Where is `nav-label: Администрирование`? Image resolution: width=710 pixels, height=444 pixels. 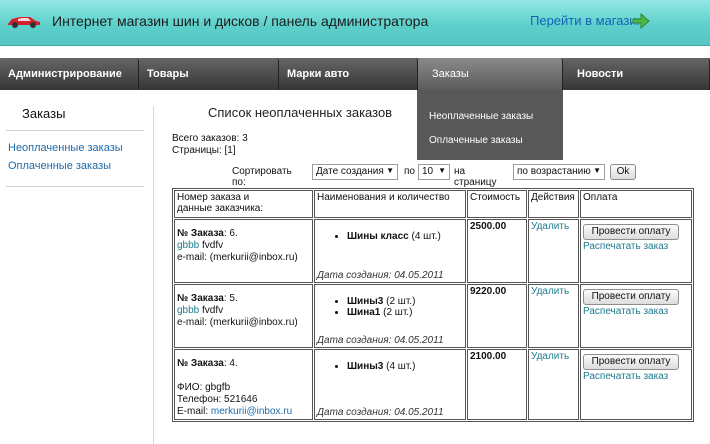 nav-label: Администрирование is located at coordinates (65, 74).